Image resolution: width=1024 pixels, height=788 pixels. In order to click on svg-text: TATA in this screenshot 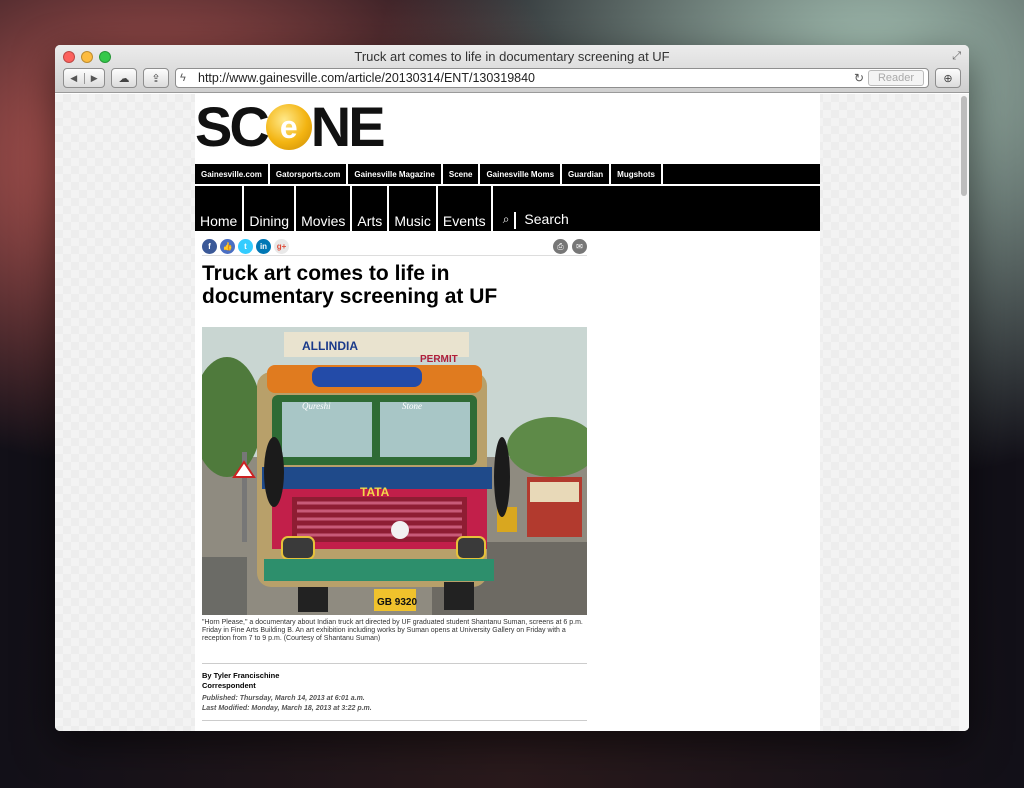, I will do `click(375, 492)`.